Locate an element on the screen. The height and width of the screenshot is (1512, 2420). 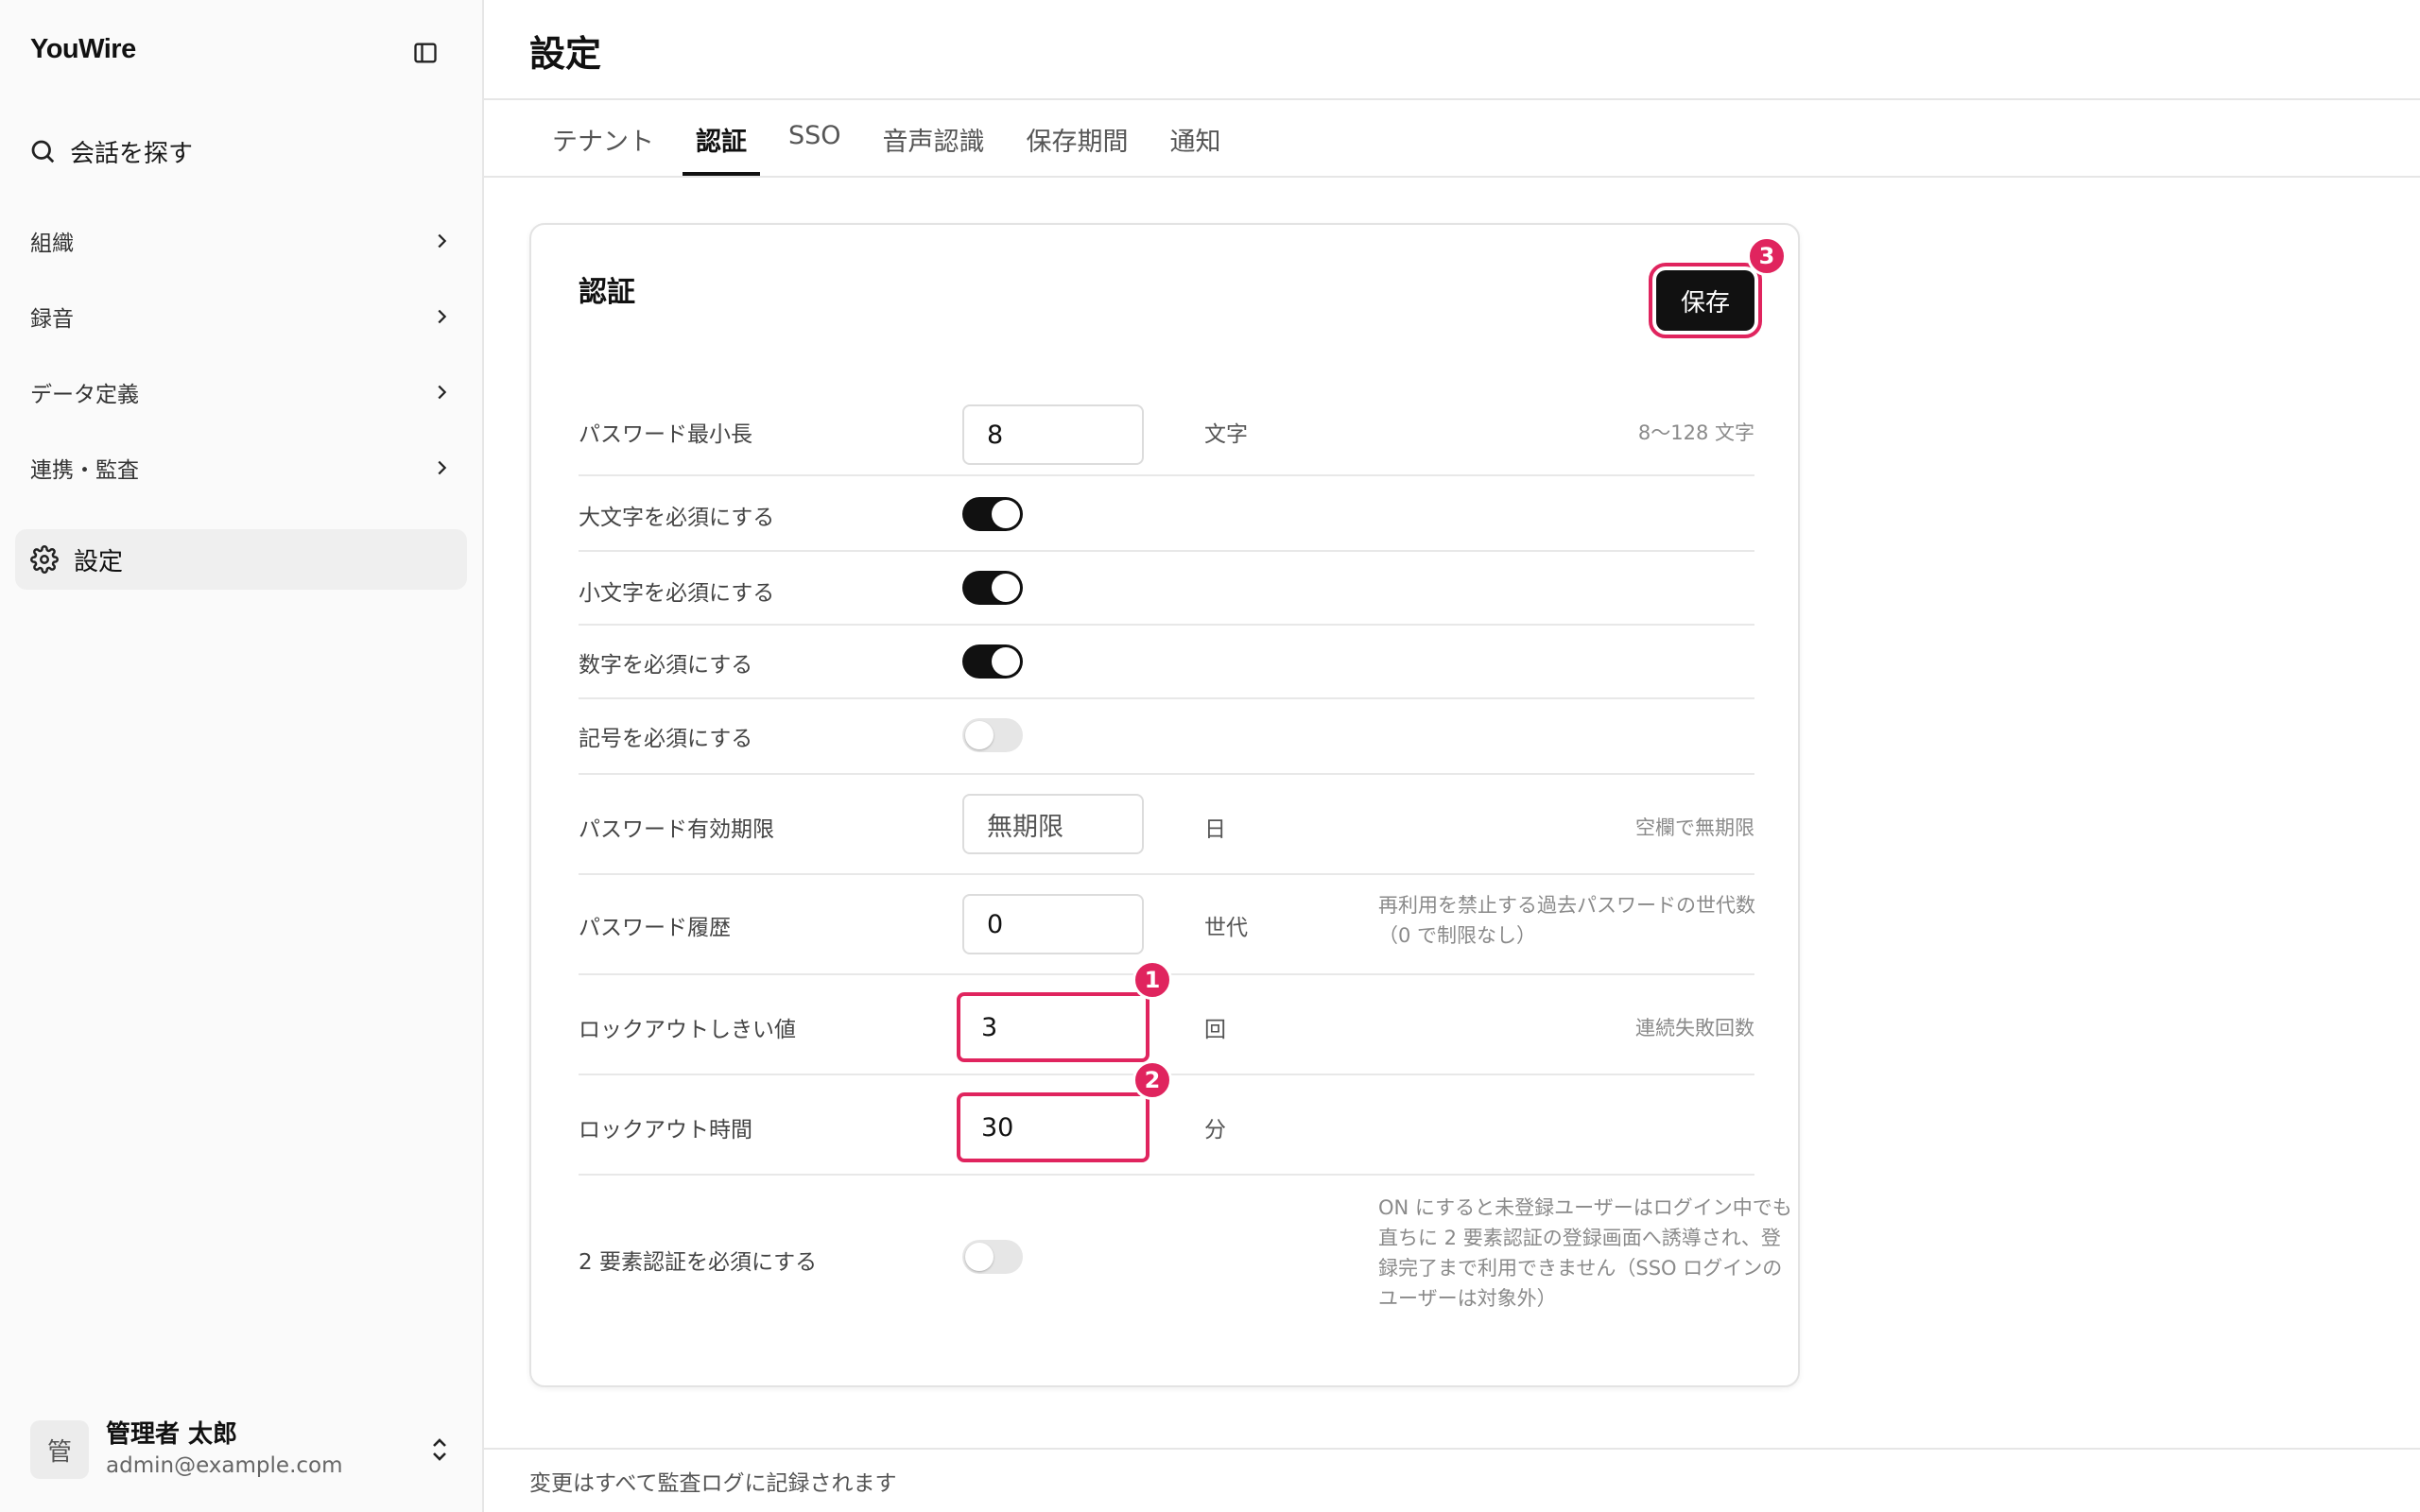
settings-tabs: テナント 認証 SSO 音声認識 保存期間 通知 is located at coordinates (889, 148).